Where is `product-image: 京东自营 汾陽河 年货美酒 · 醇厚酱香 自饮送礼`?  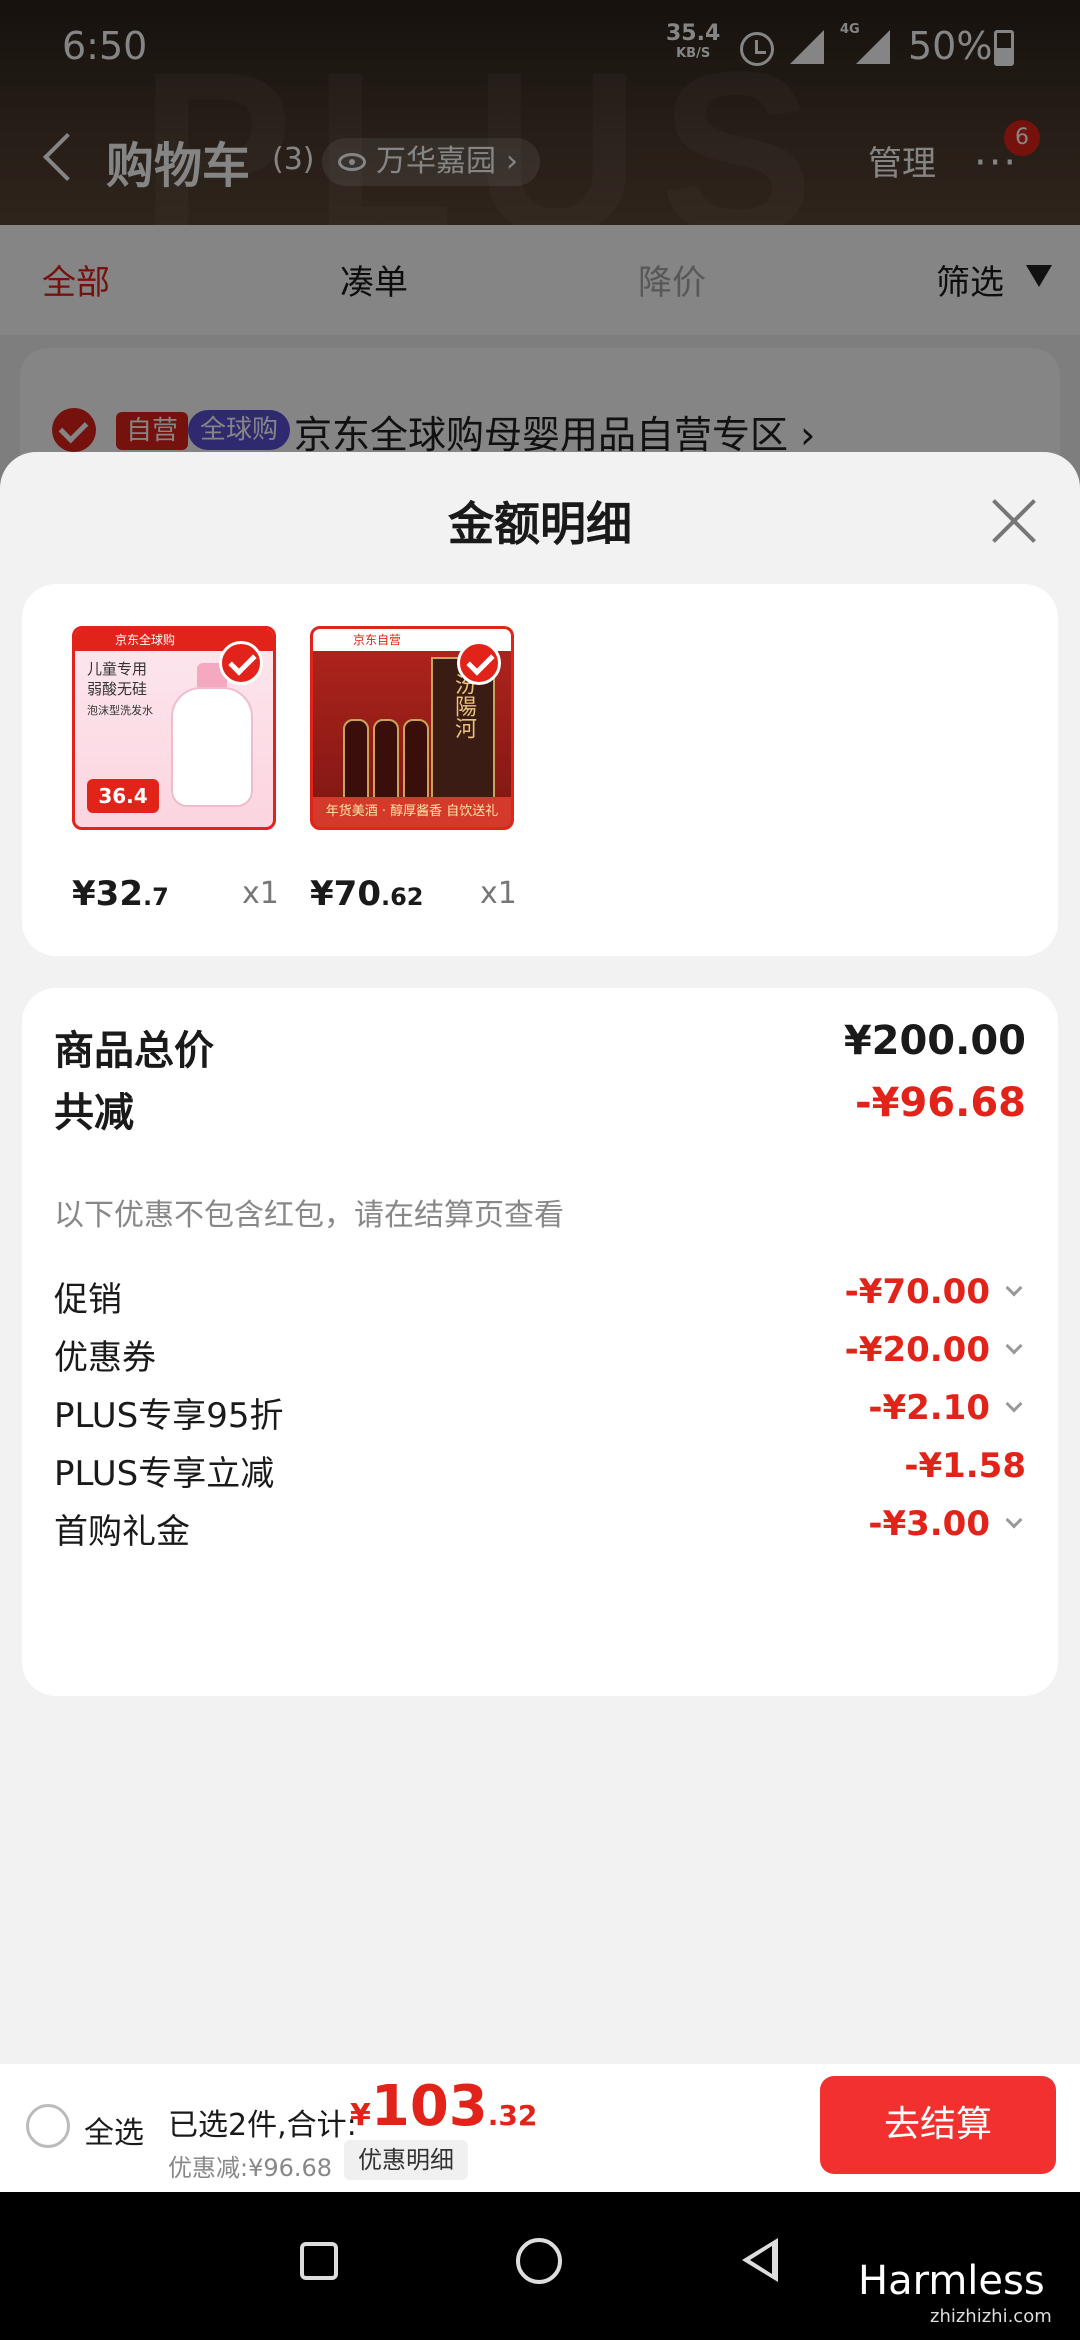
product-image: 京东自营 汾陽河 年货美酒 · 醇厚酱香 自饮送礼 is located at coordinates (412, 728).